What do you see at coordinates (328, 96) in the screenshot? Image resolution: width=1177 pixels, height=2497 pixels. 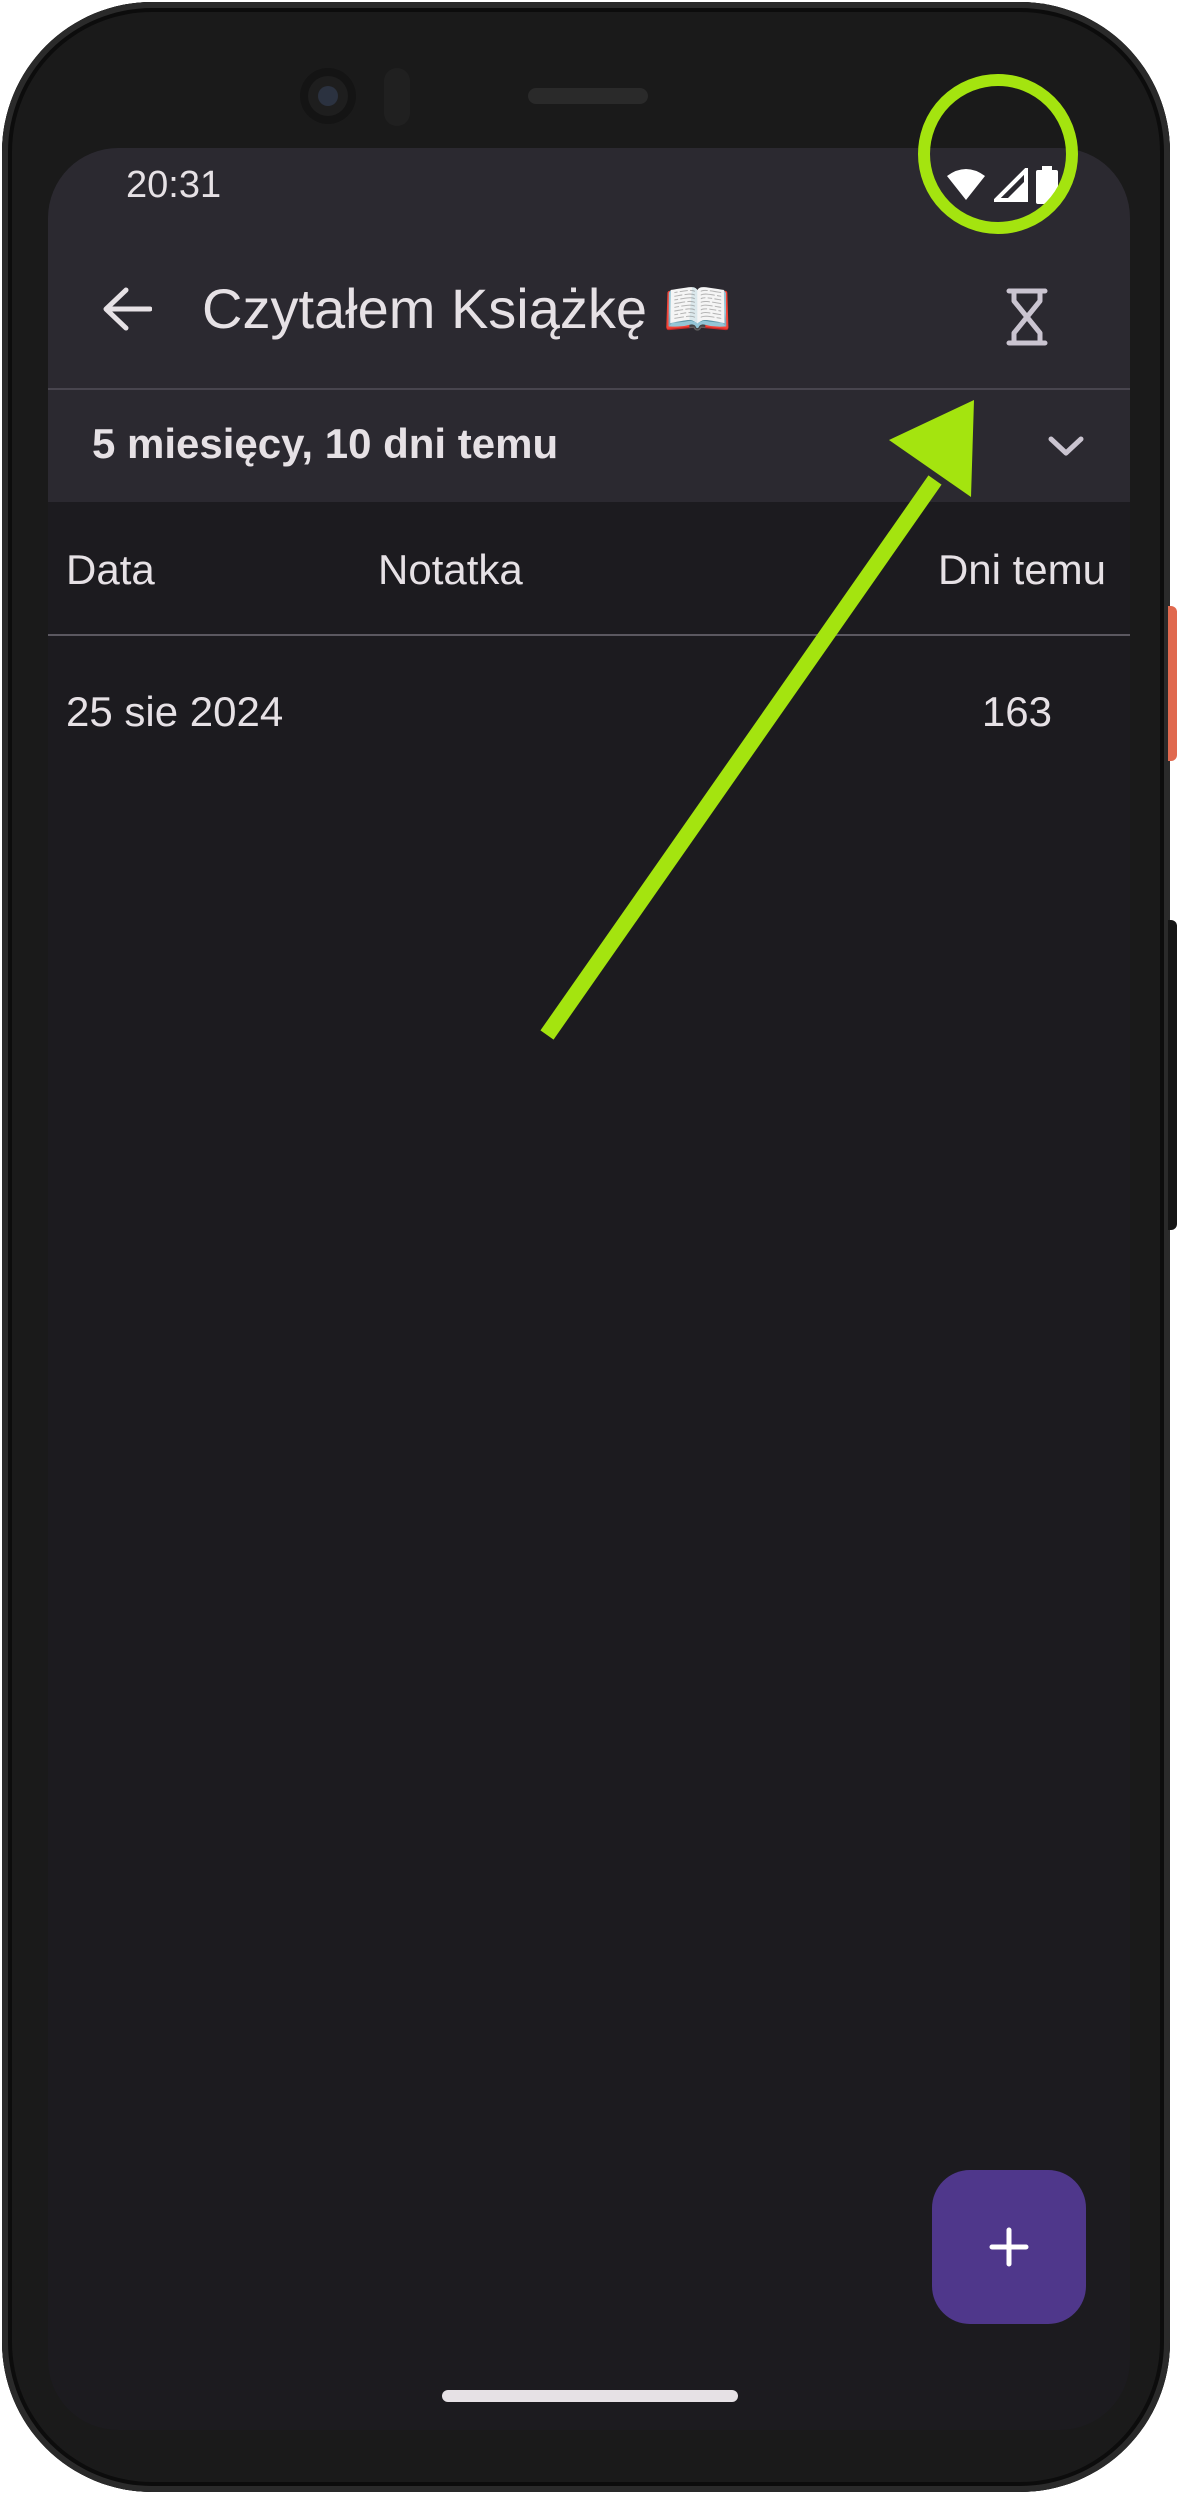 I see `front-camera` at bounding box center [328, 96].